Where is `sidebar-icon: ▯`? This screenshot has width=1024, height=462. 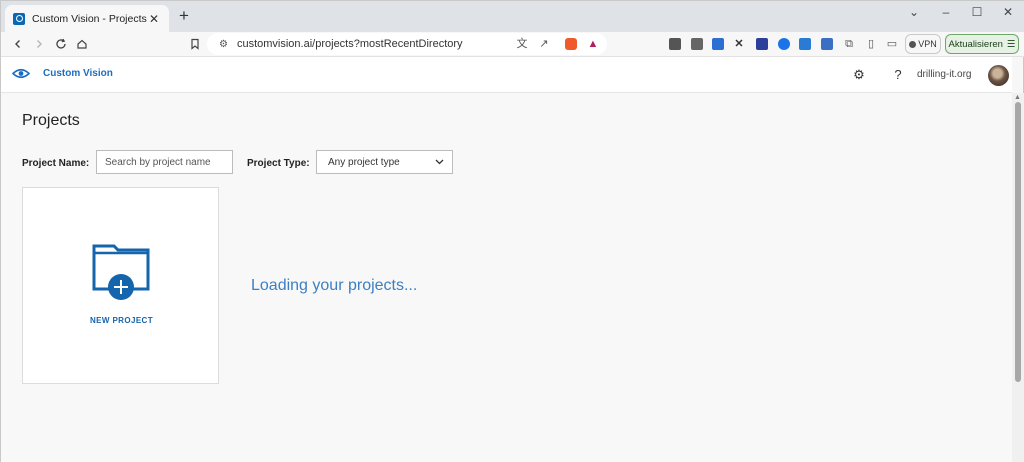
sidebar-icon: ▯ is located at coordinates (871, 44).